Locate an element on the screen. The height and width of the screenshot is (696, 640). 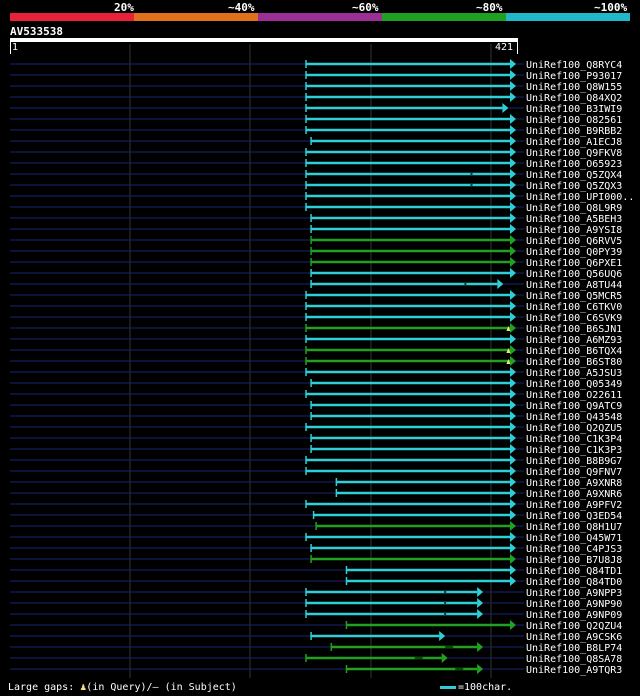
hit-name-link: UniRef100_Q8SA78 is located at coordinates (574, 659).